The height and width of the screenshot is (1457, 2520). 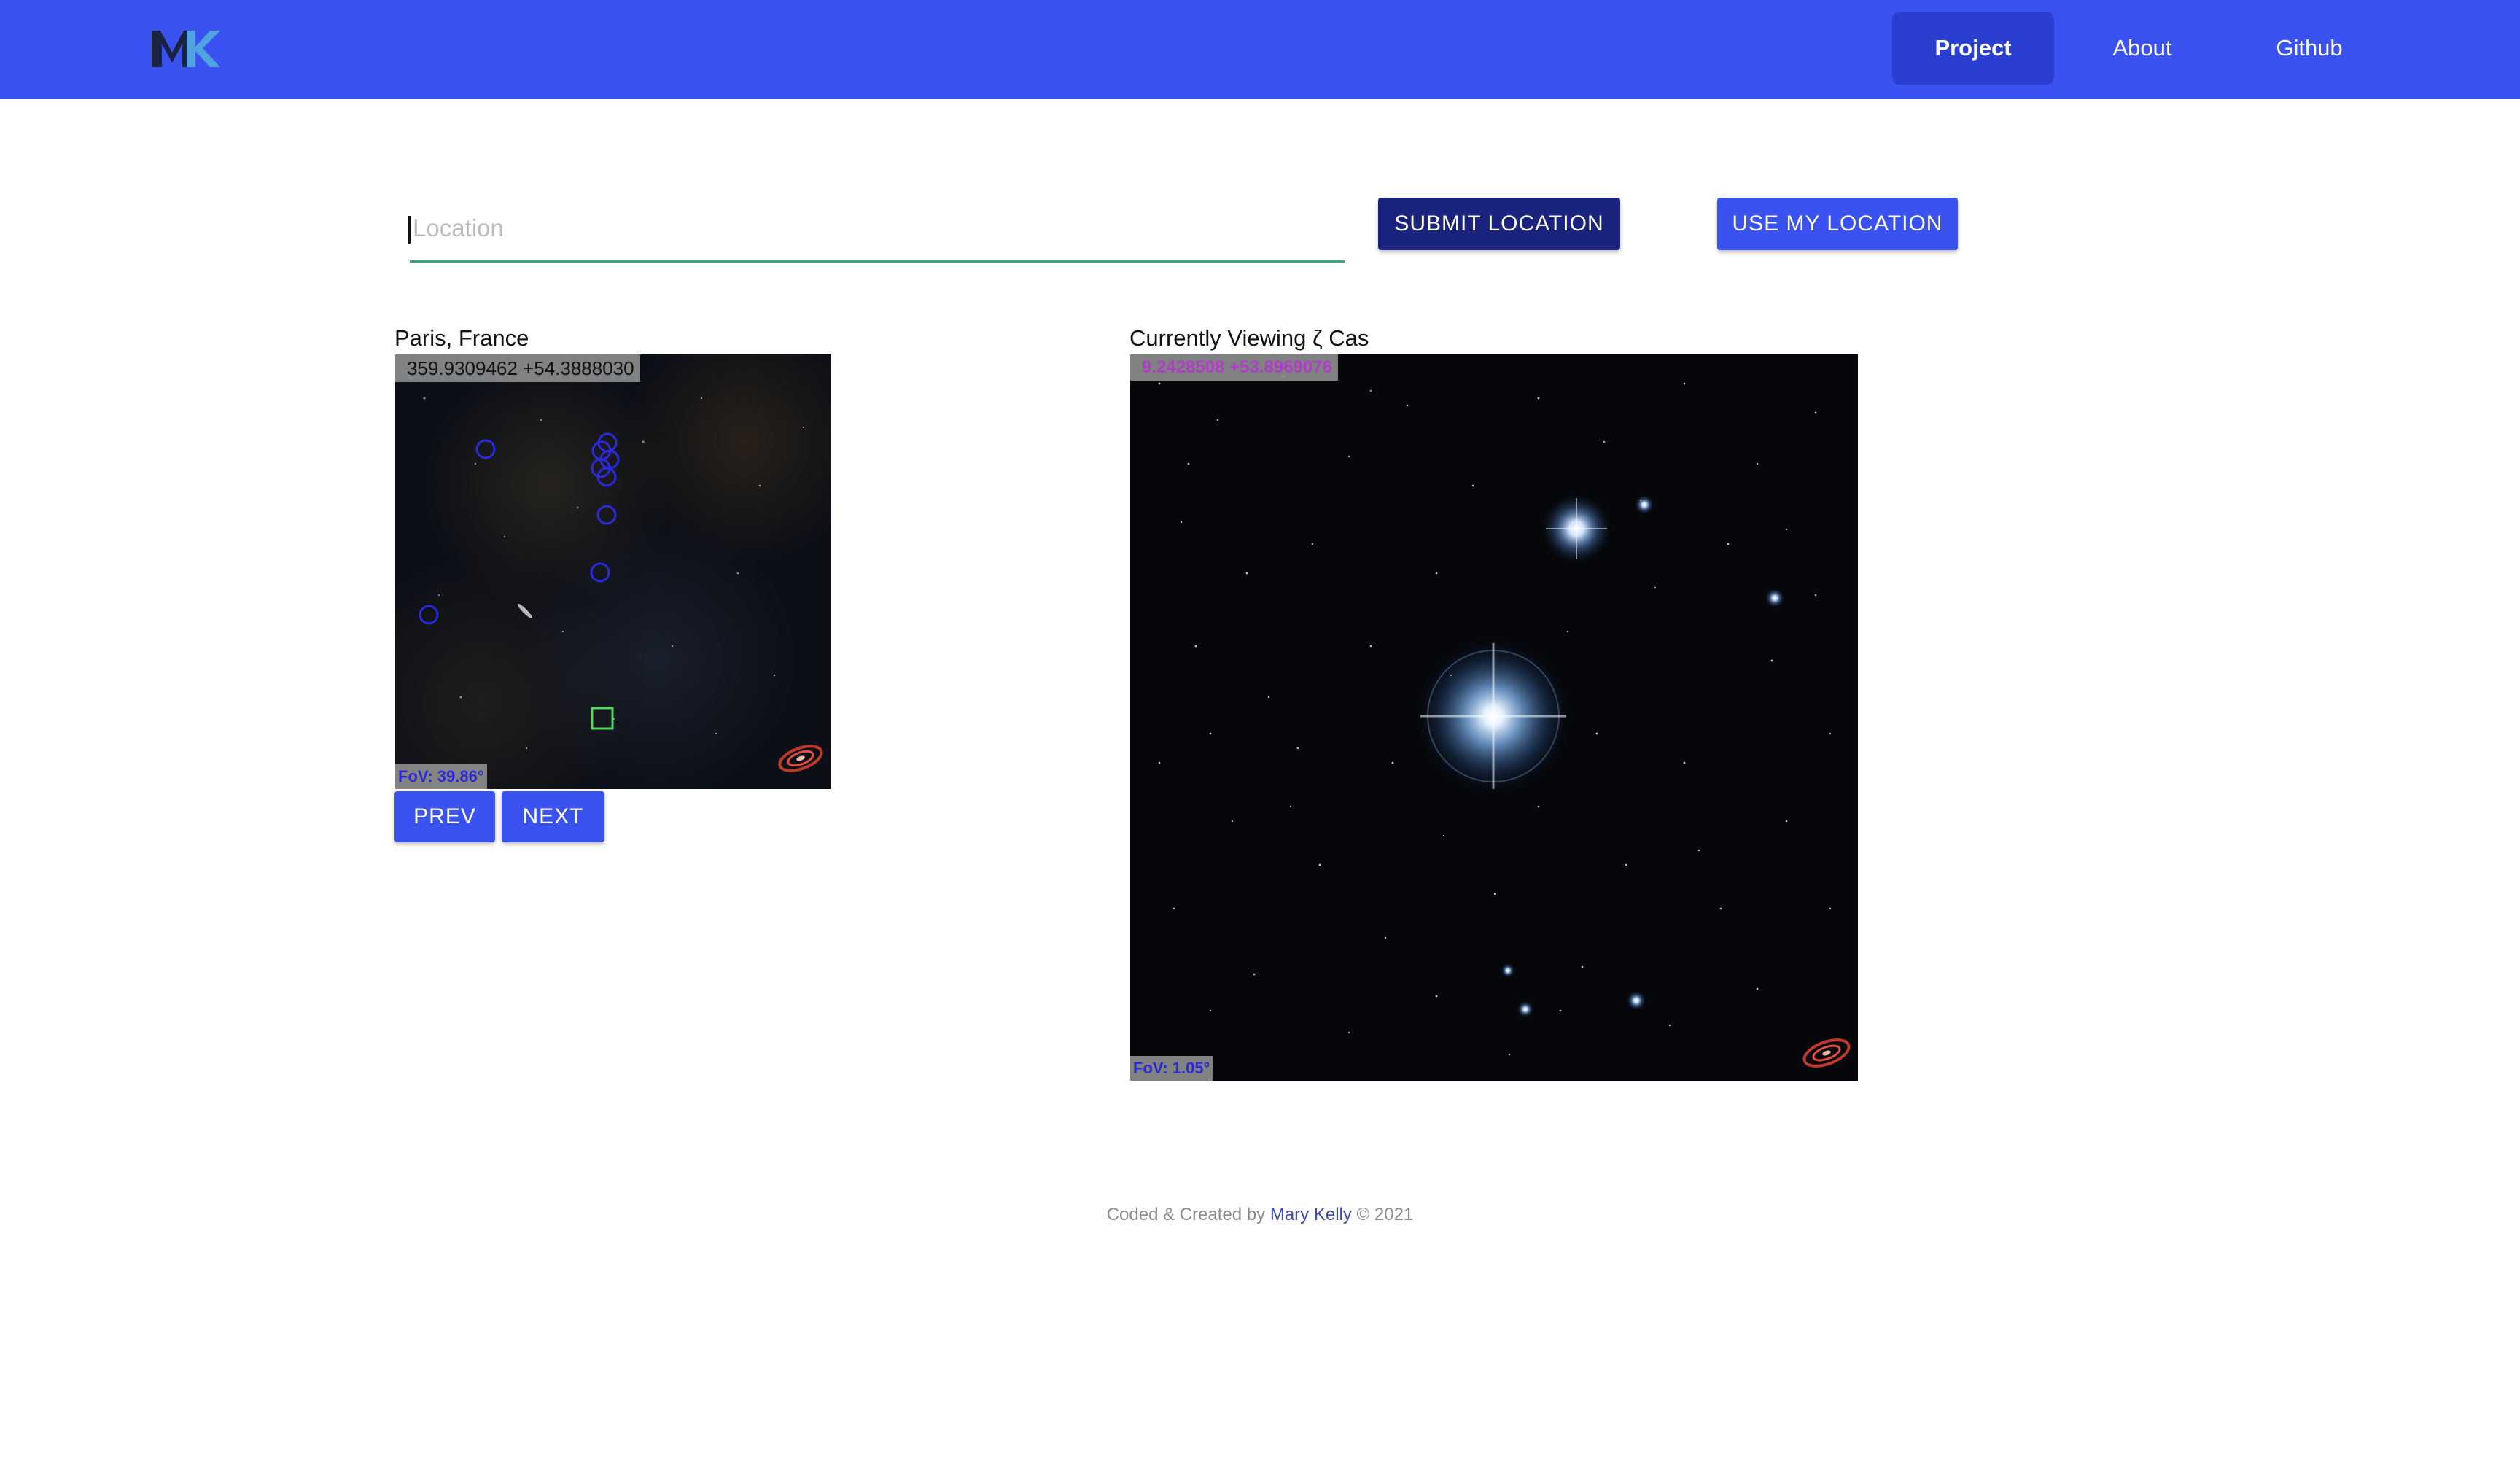 I want to click on sky-map-small: 359.9309462 +54.3888030 FoV: 39.86°, so click(x=613, y=572).